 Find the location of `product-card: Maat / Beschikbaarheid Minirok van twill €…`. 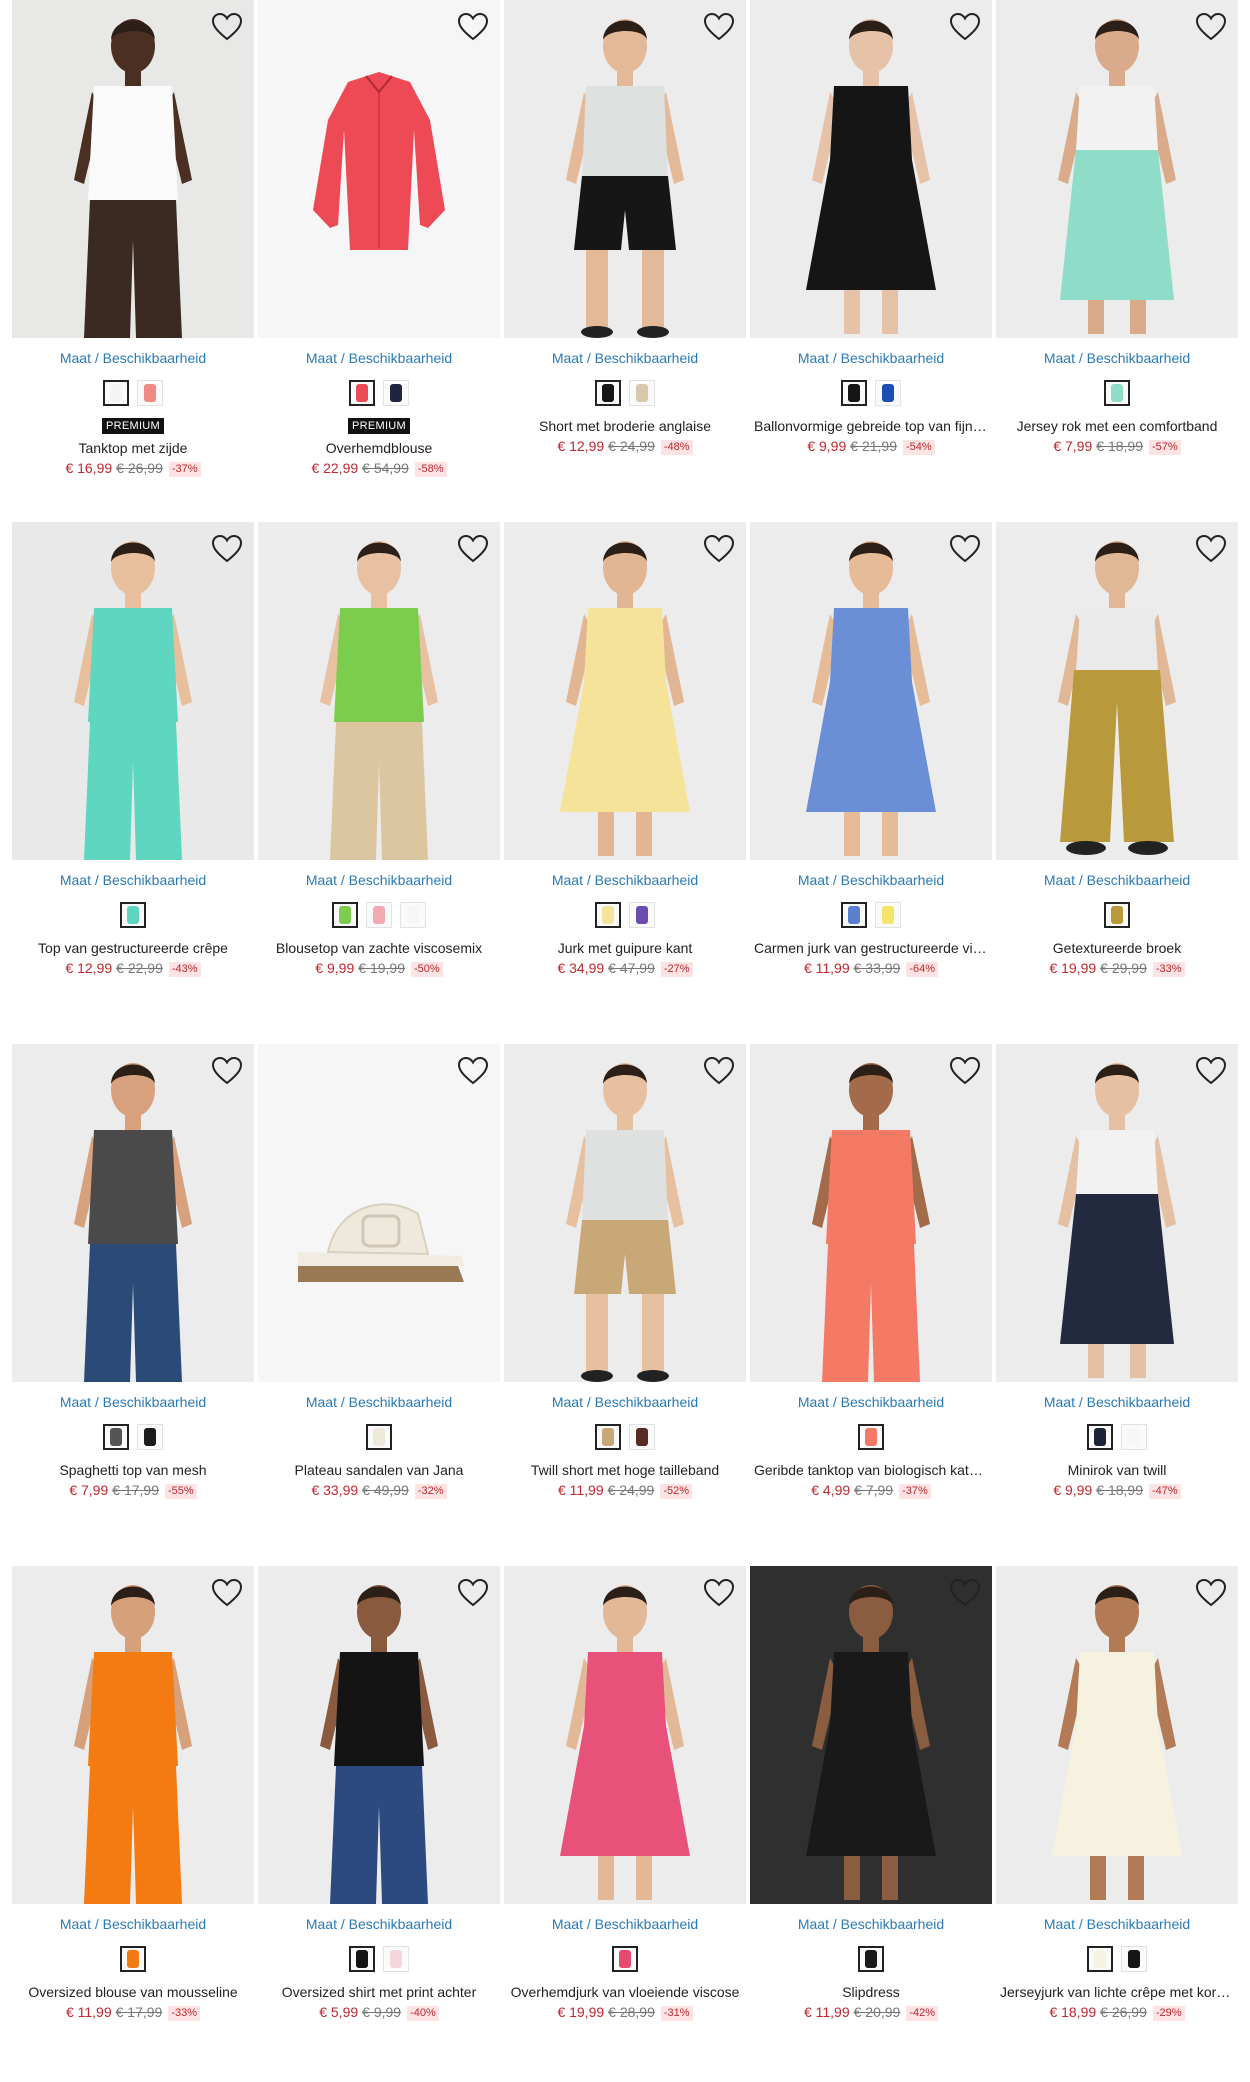

product-card: Maat / Beschikbaarheid Minirok van twill €… is located at coordinates (1117, 1290).